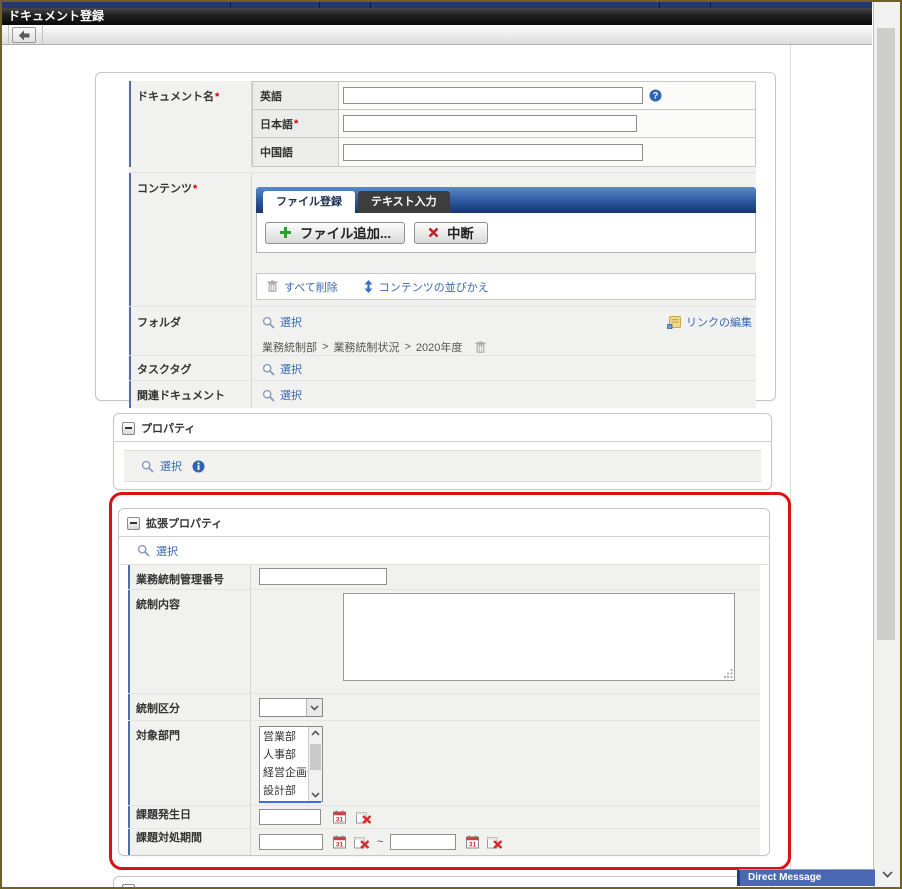  I want to click on back-button, so click(24, 35).